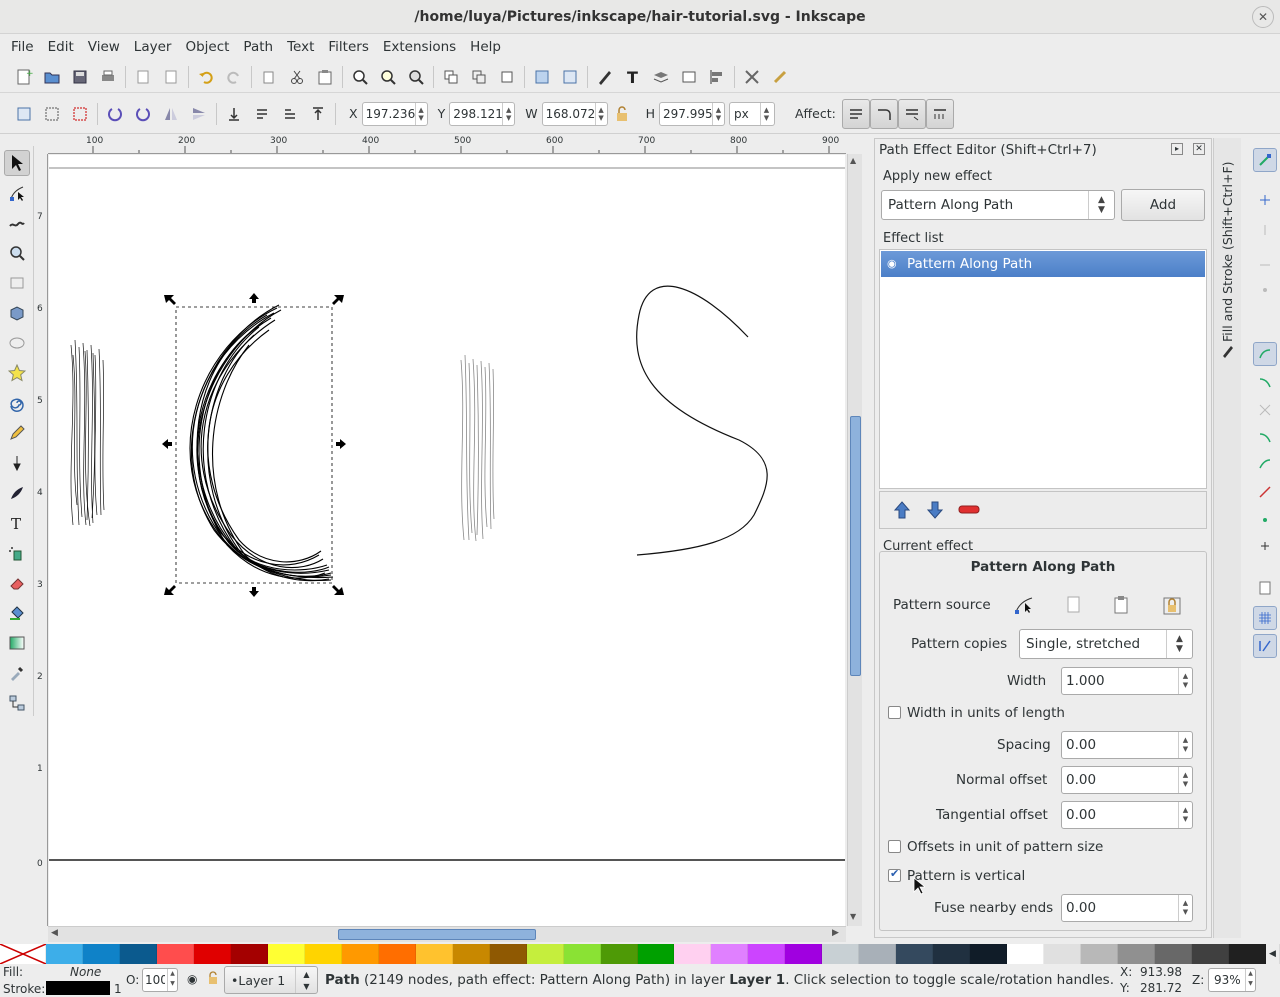 The width and height of the screenshot is (1280, 997). Describe the element at coordinates (207, 47) in the screenshot. I see `menu-object: Object` at that location.